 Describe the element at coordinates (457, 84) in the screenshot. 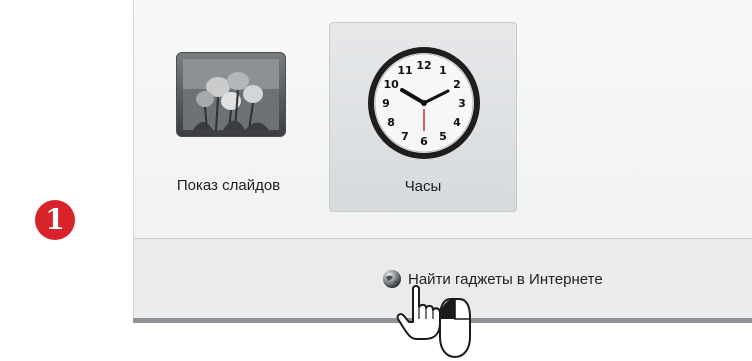

I see `clock-numeral: 2` at that location.